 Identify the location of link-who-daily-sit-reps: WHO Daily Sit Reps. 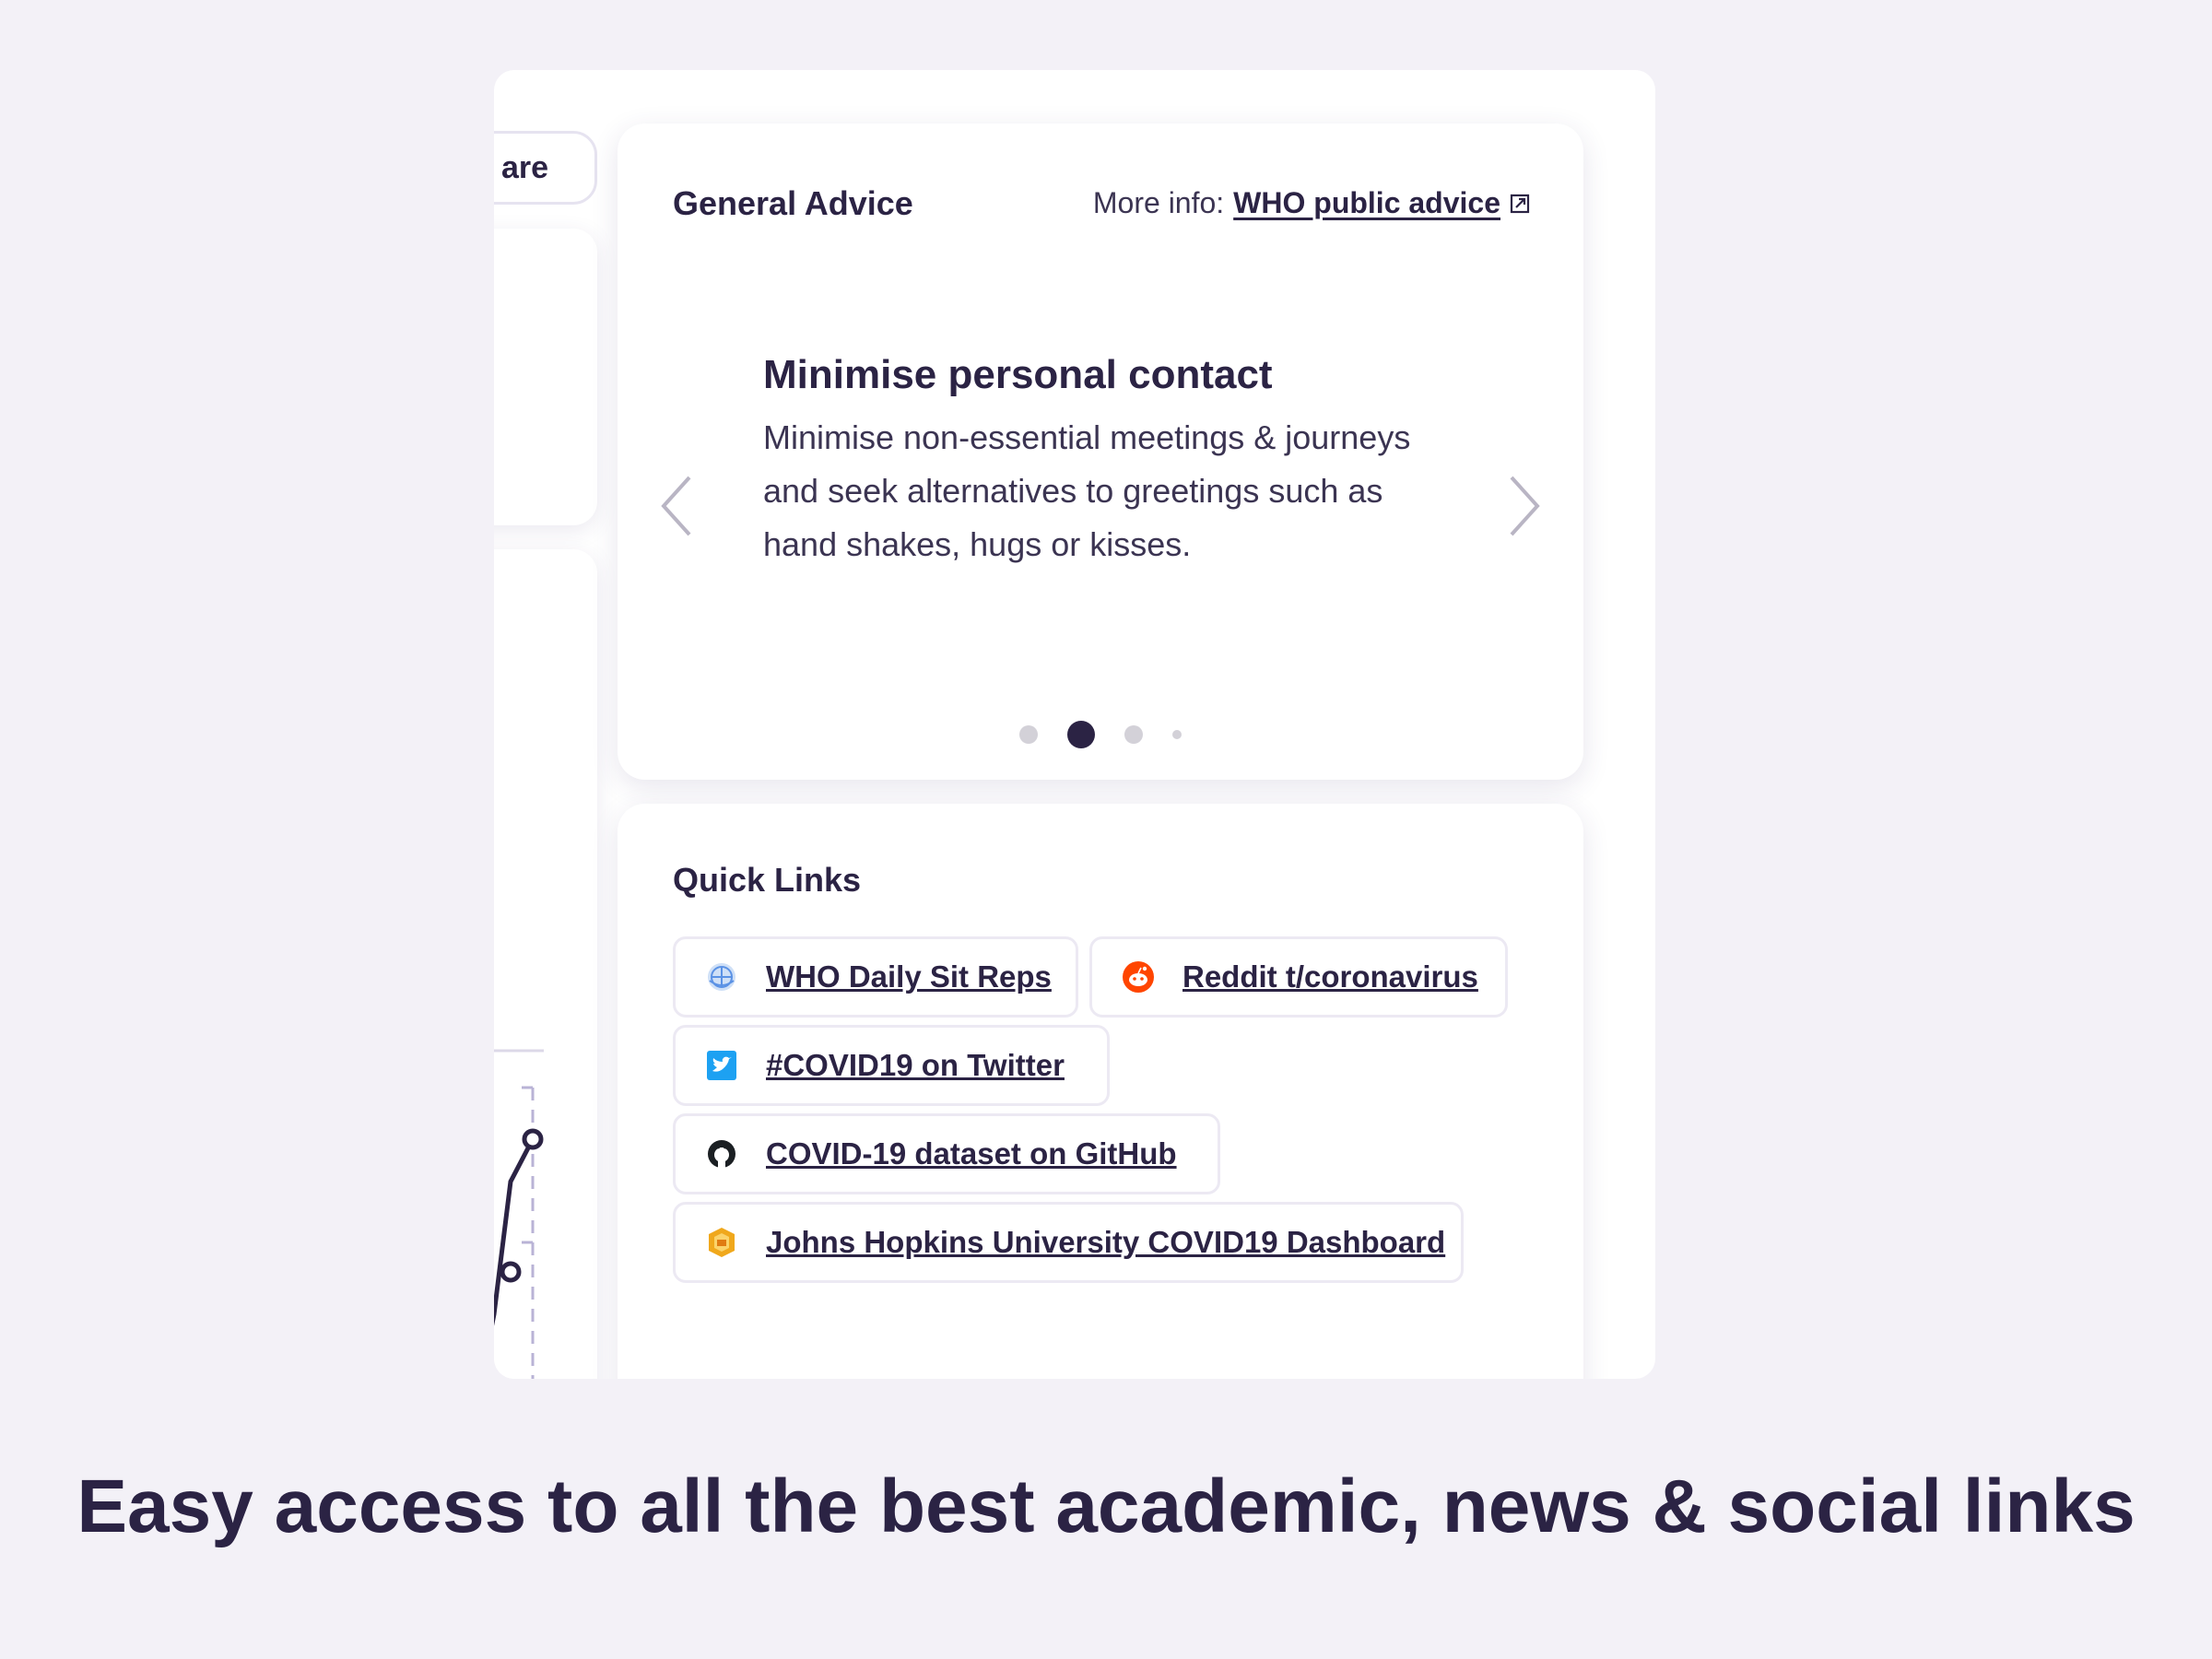
(875, 977).